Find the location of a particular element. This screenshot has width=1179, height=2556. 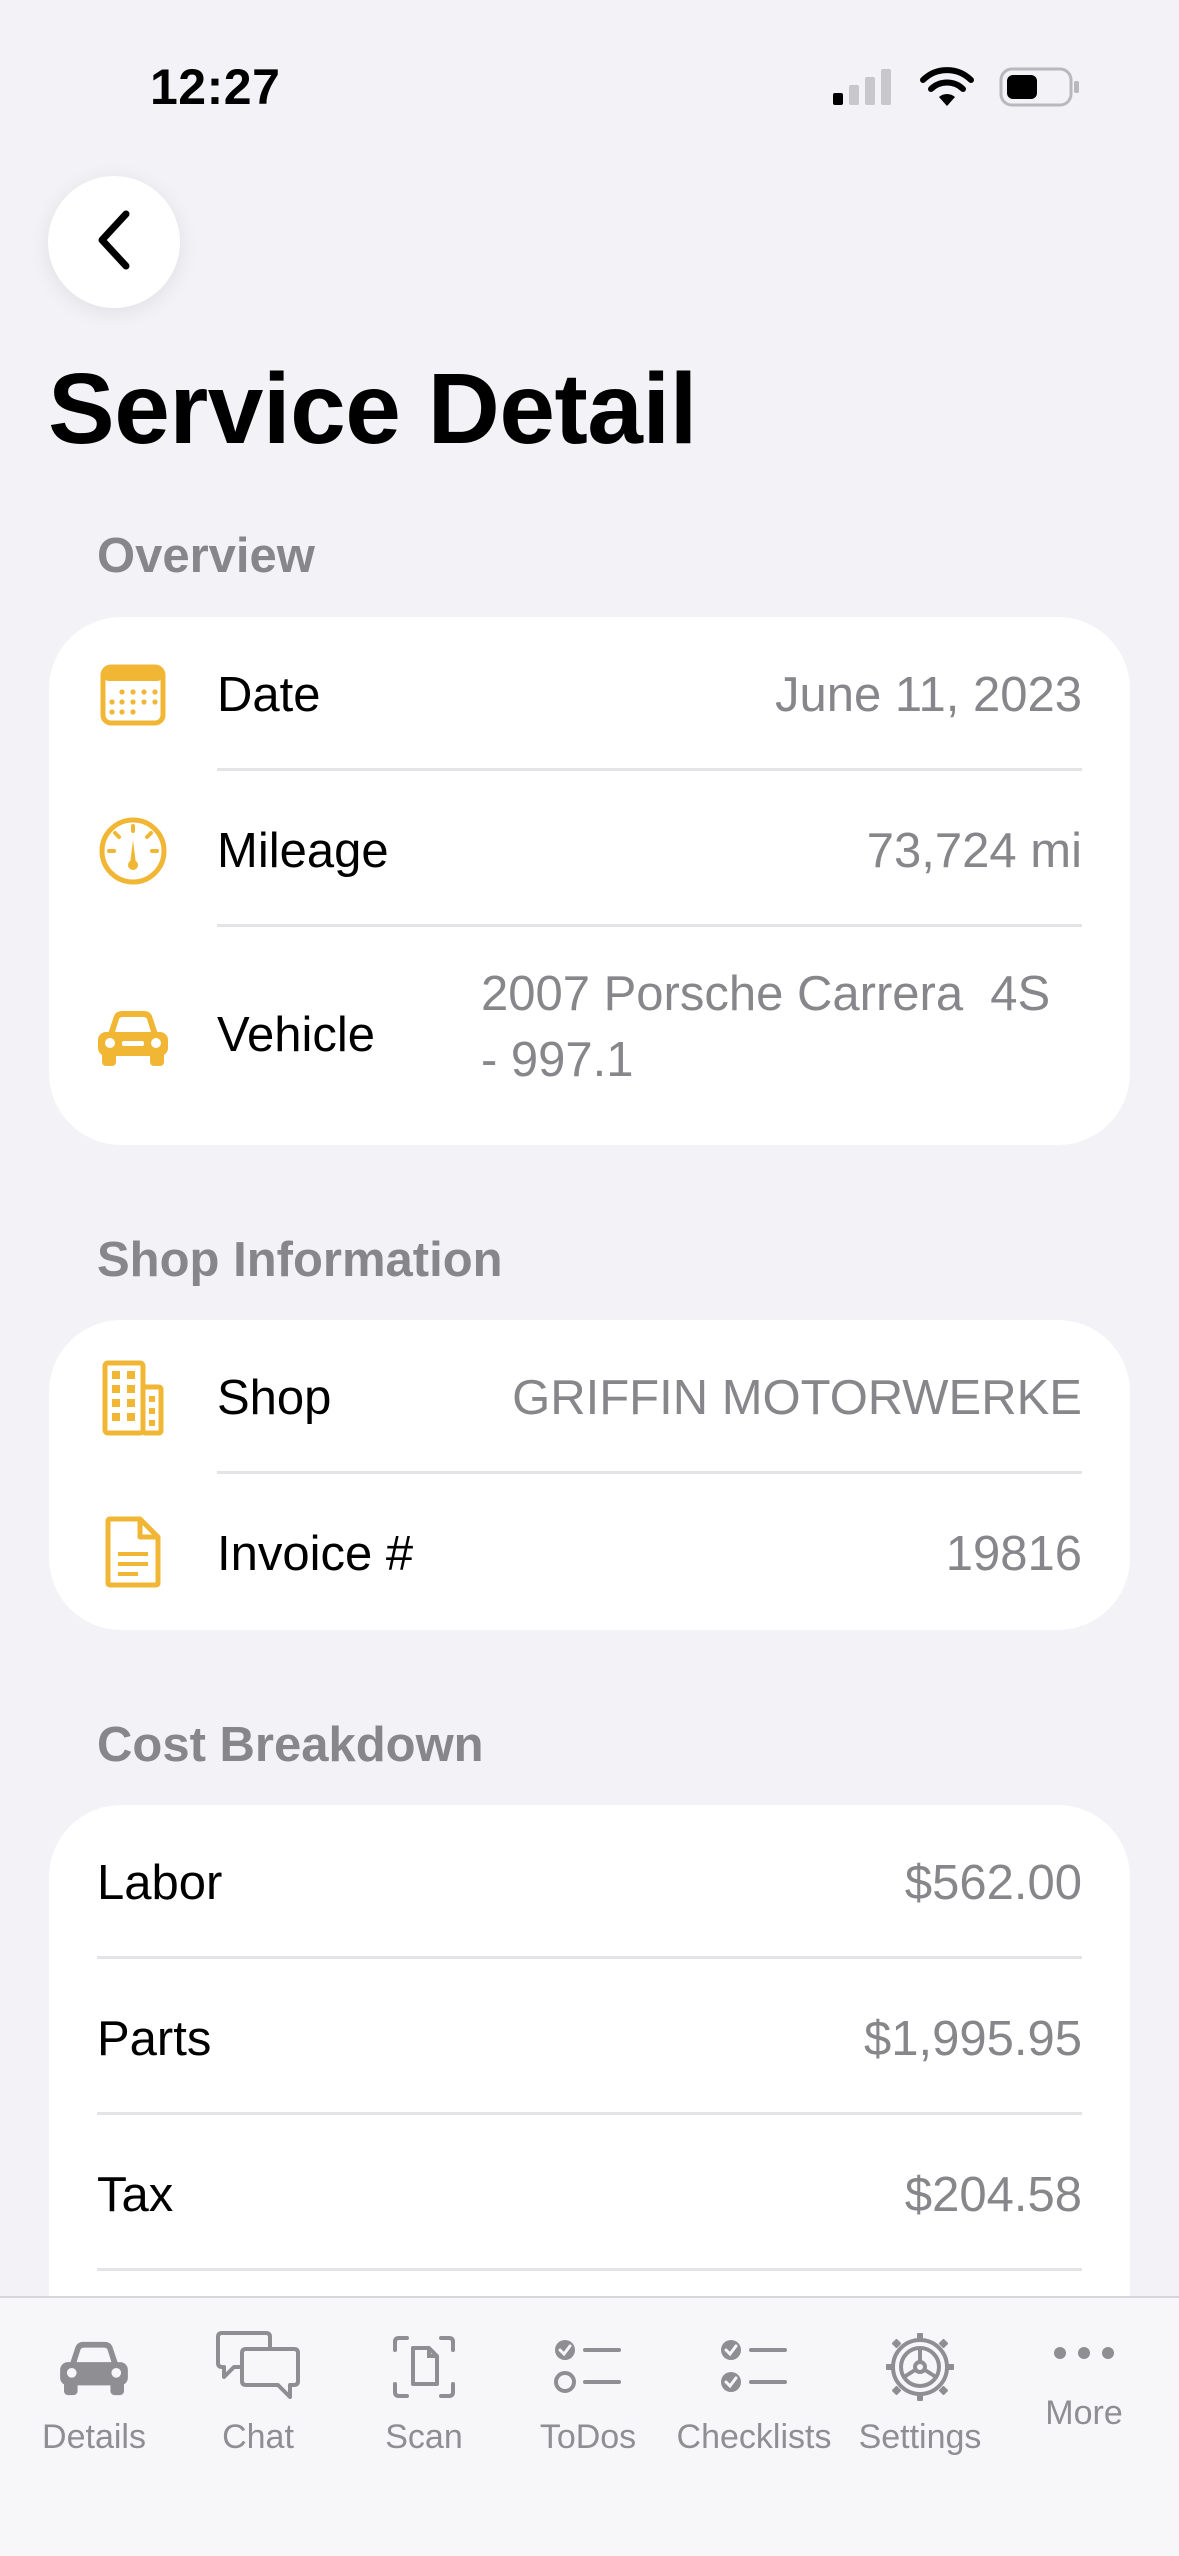

mileage-label: Mileage is located at coordinates (303, 851).